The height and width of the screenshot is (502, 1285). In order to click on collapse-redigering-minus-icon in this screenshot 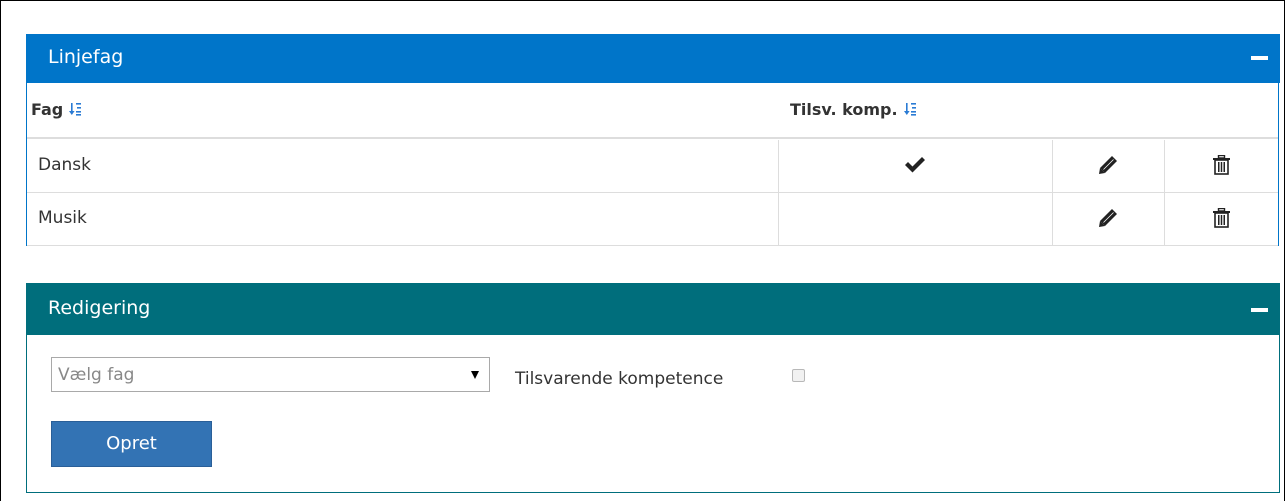, I will do `click(1259, 310)`.